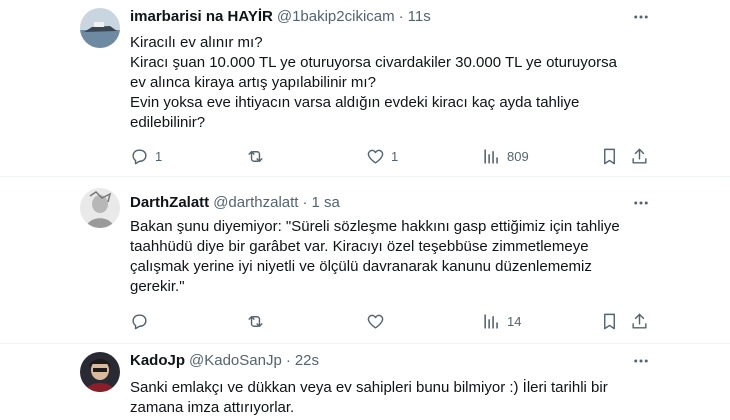 This screenshot has height=420, width=730. What do you see at coordinates (514, 321) in the screenshot?
I see `view-count: 14` at bounding box center [514, 321].